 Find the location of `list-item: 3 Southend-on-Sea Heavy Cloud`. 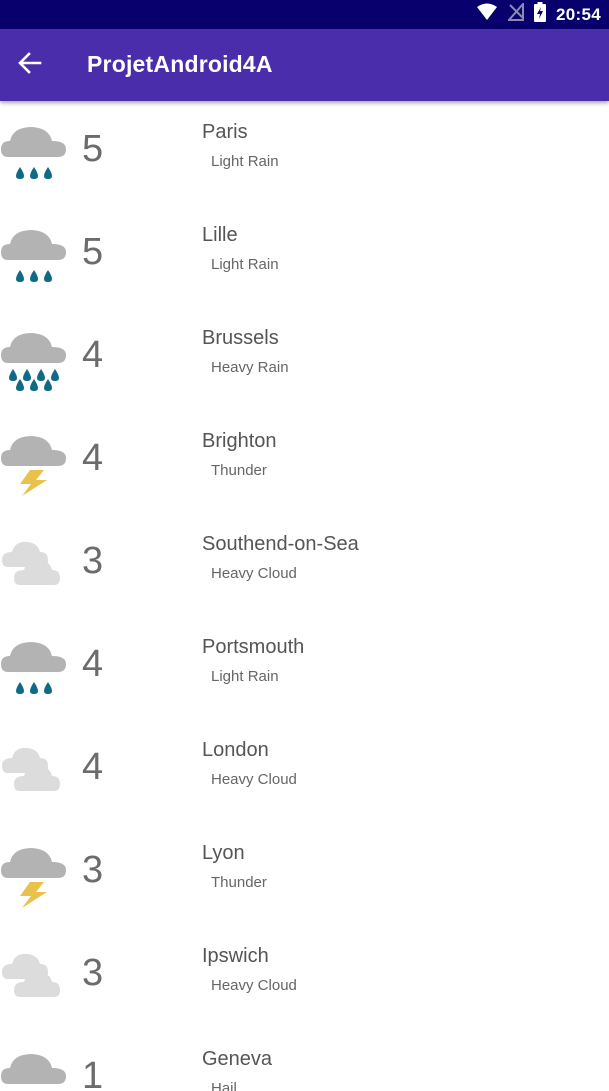

list-item: 3 Southend-on-Sea Heavy Cloud is located at coordinates (304, 564).